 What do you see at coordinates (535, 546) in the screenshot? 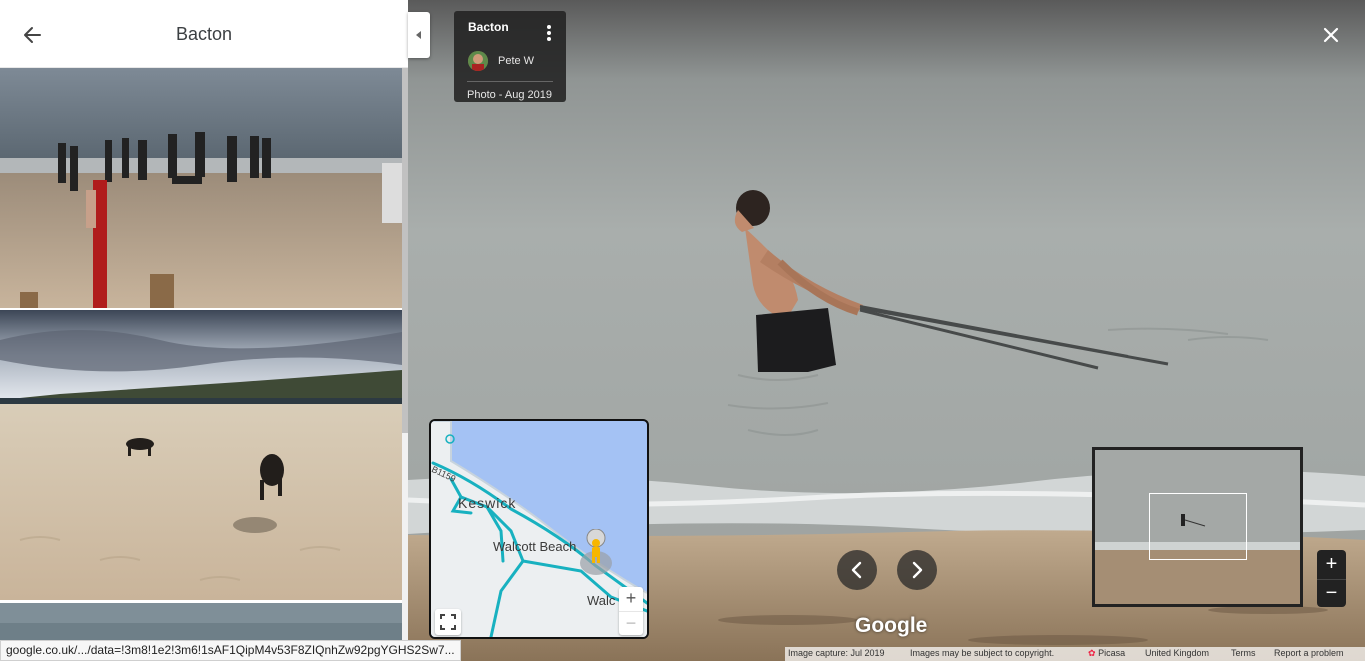
I see `map-label-walcott-beach: Walcott Beach` at bounding box center [535, 546].